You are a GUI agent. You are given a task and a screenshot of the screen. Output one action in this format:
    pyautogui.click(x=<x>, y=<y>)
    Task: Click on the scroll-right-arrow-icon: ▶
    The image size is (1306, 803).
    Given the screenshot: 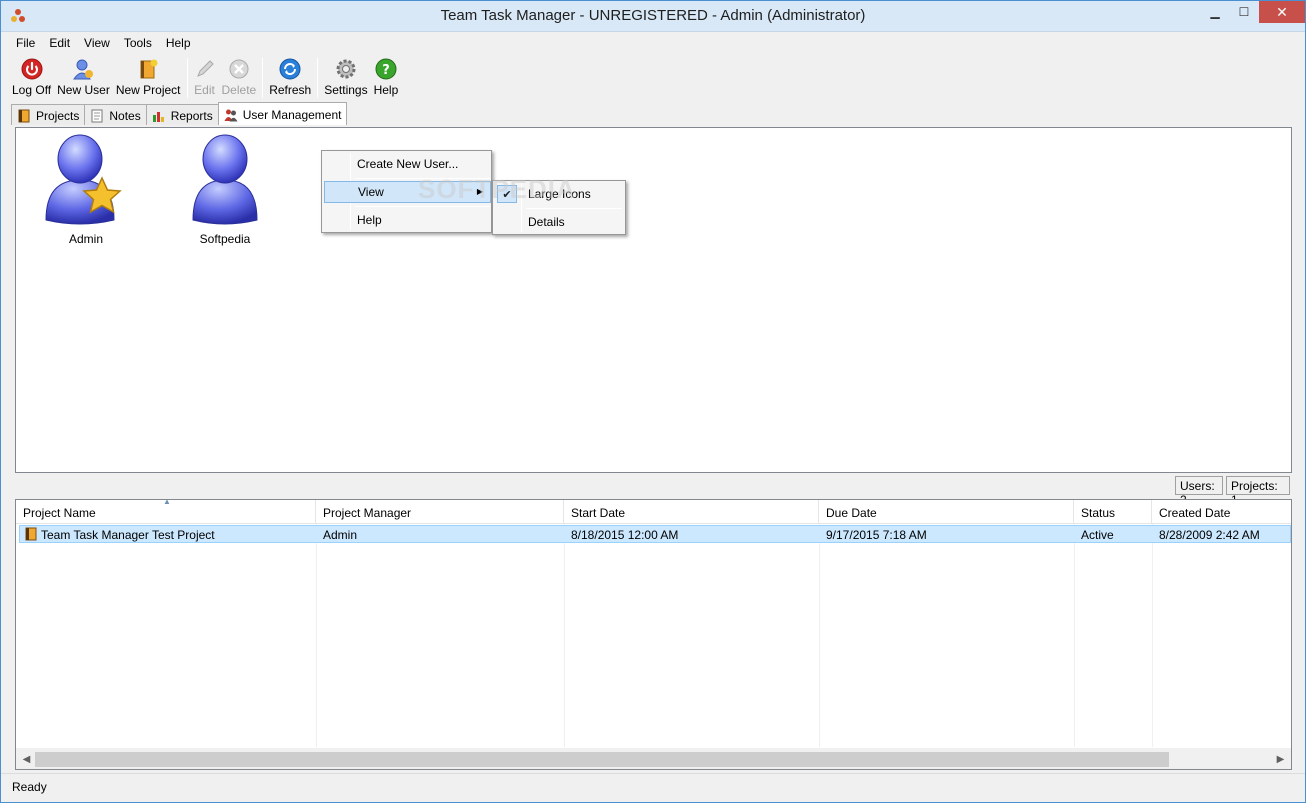 What is the action you would take?
    pyautogui.click(x=1280, y=759)
    